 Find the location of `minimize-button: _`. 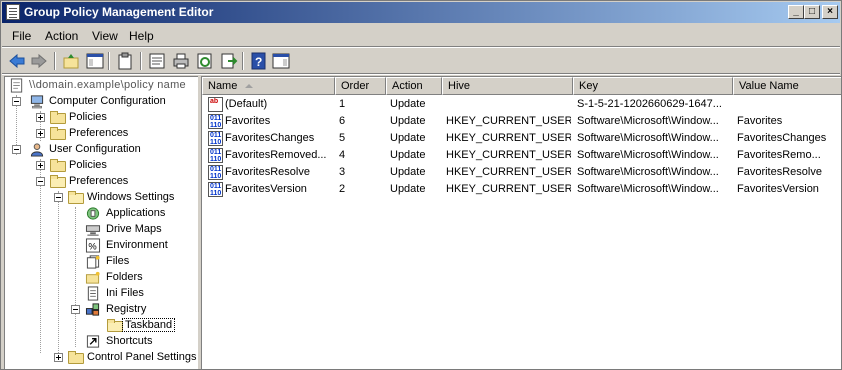

minimize-button: _ is located at coordinates (796, 12).